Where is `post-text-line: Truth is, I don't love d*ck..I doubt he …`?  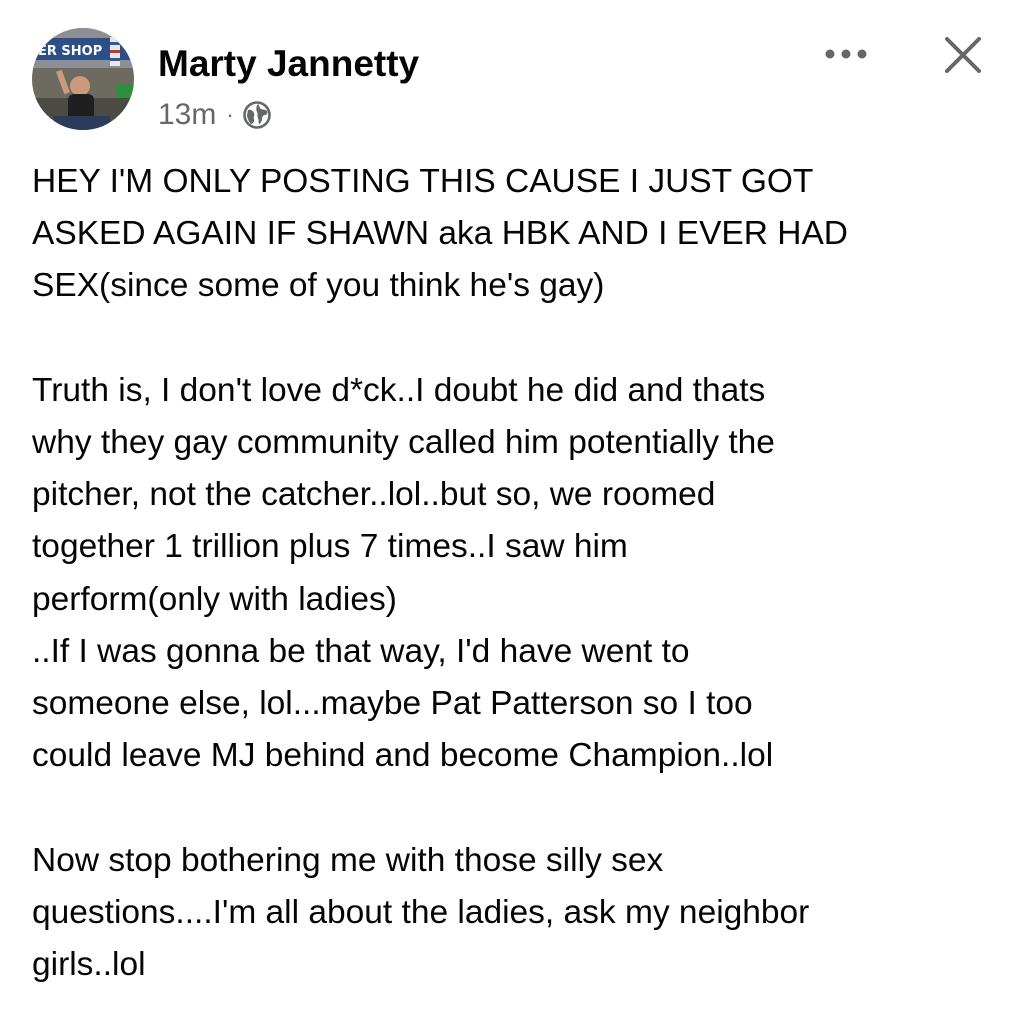 post-text-line: Truth is, I don't love d*ck..I doubt he … is located at coordinates (399, 390).